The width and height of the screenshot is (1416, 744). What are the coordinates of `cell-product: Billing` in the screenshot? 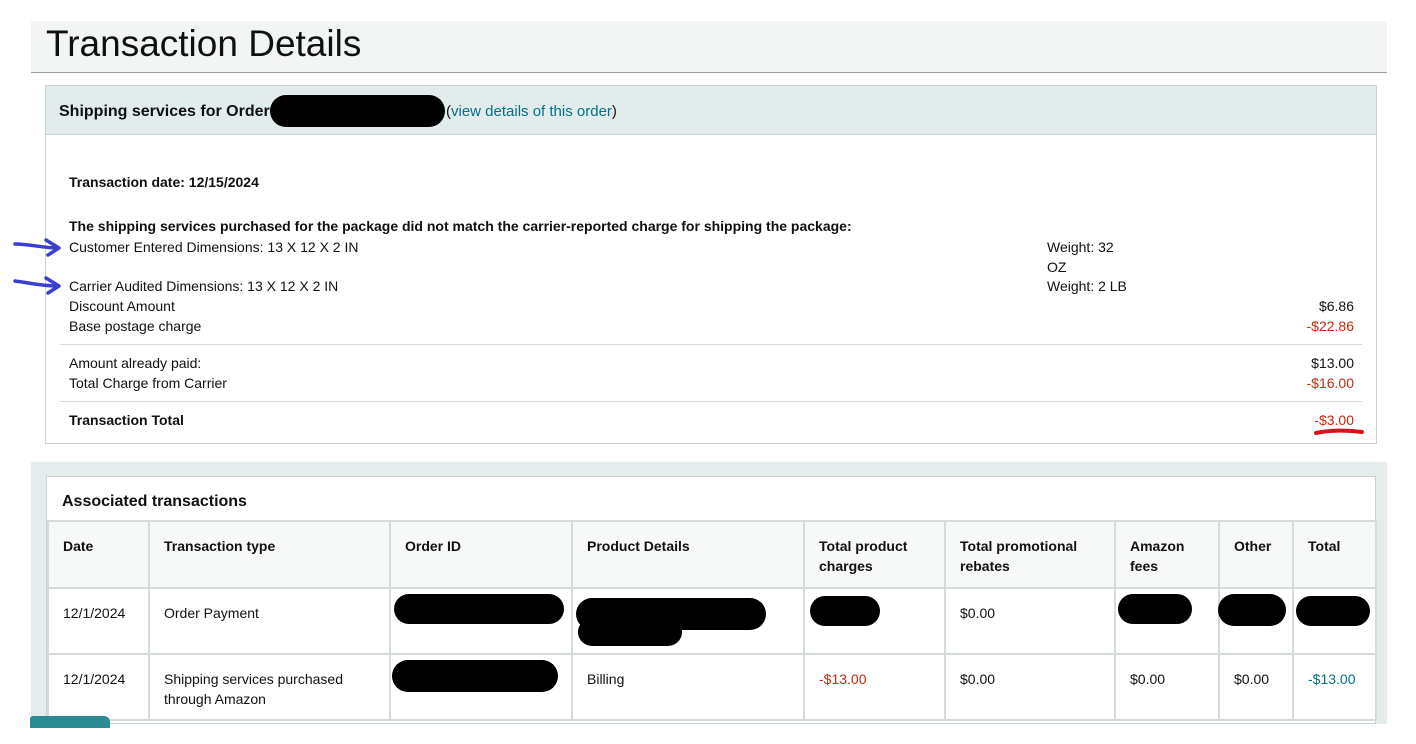 It's located at (688, 687).